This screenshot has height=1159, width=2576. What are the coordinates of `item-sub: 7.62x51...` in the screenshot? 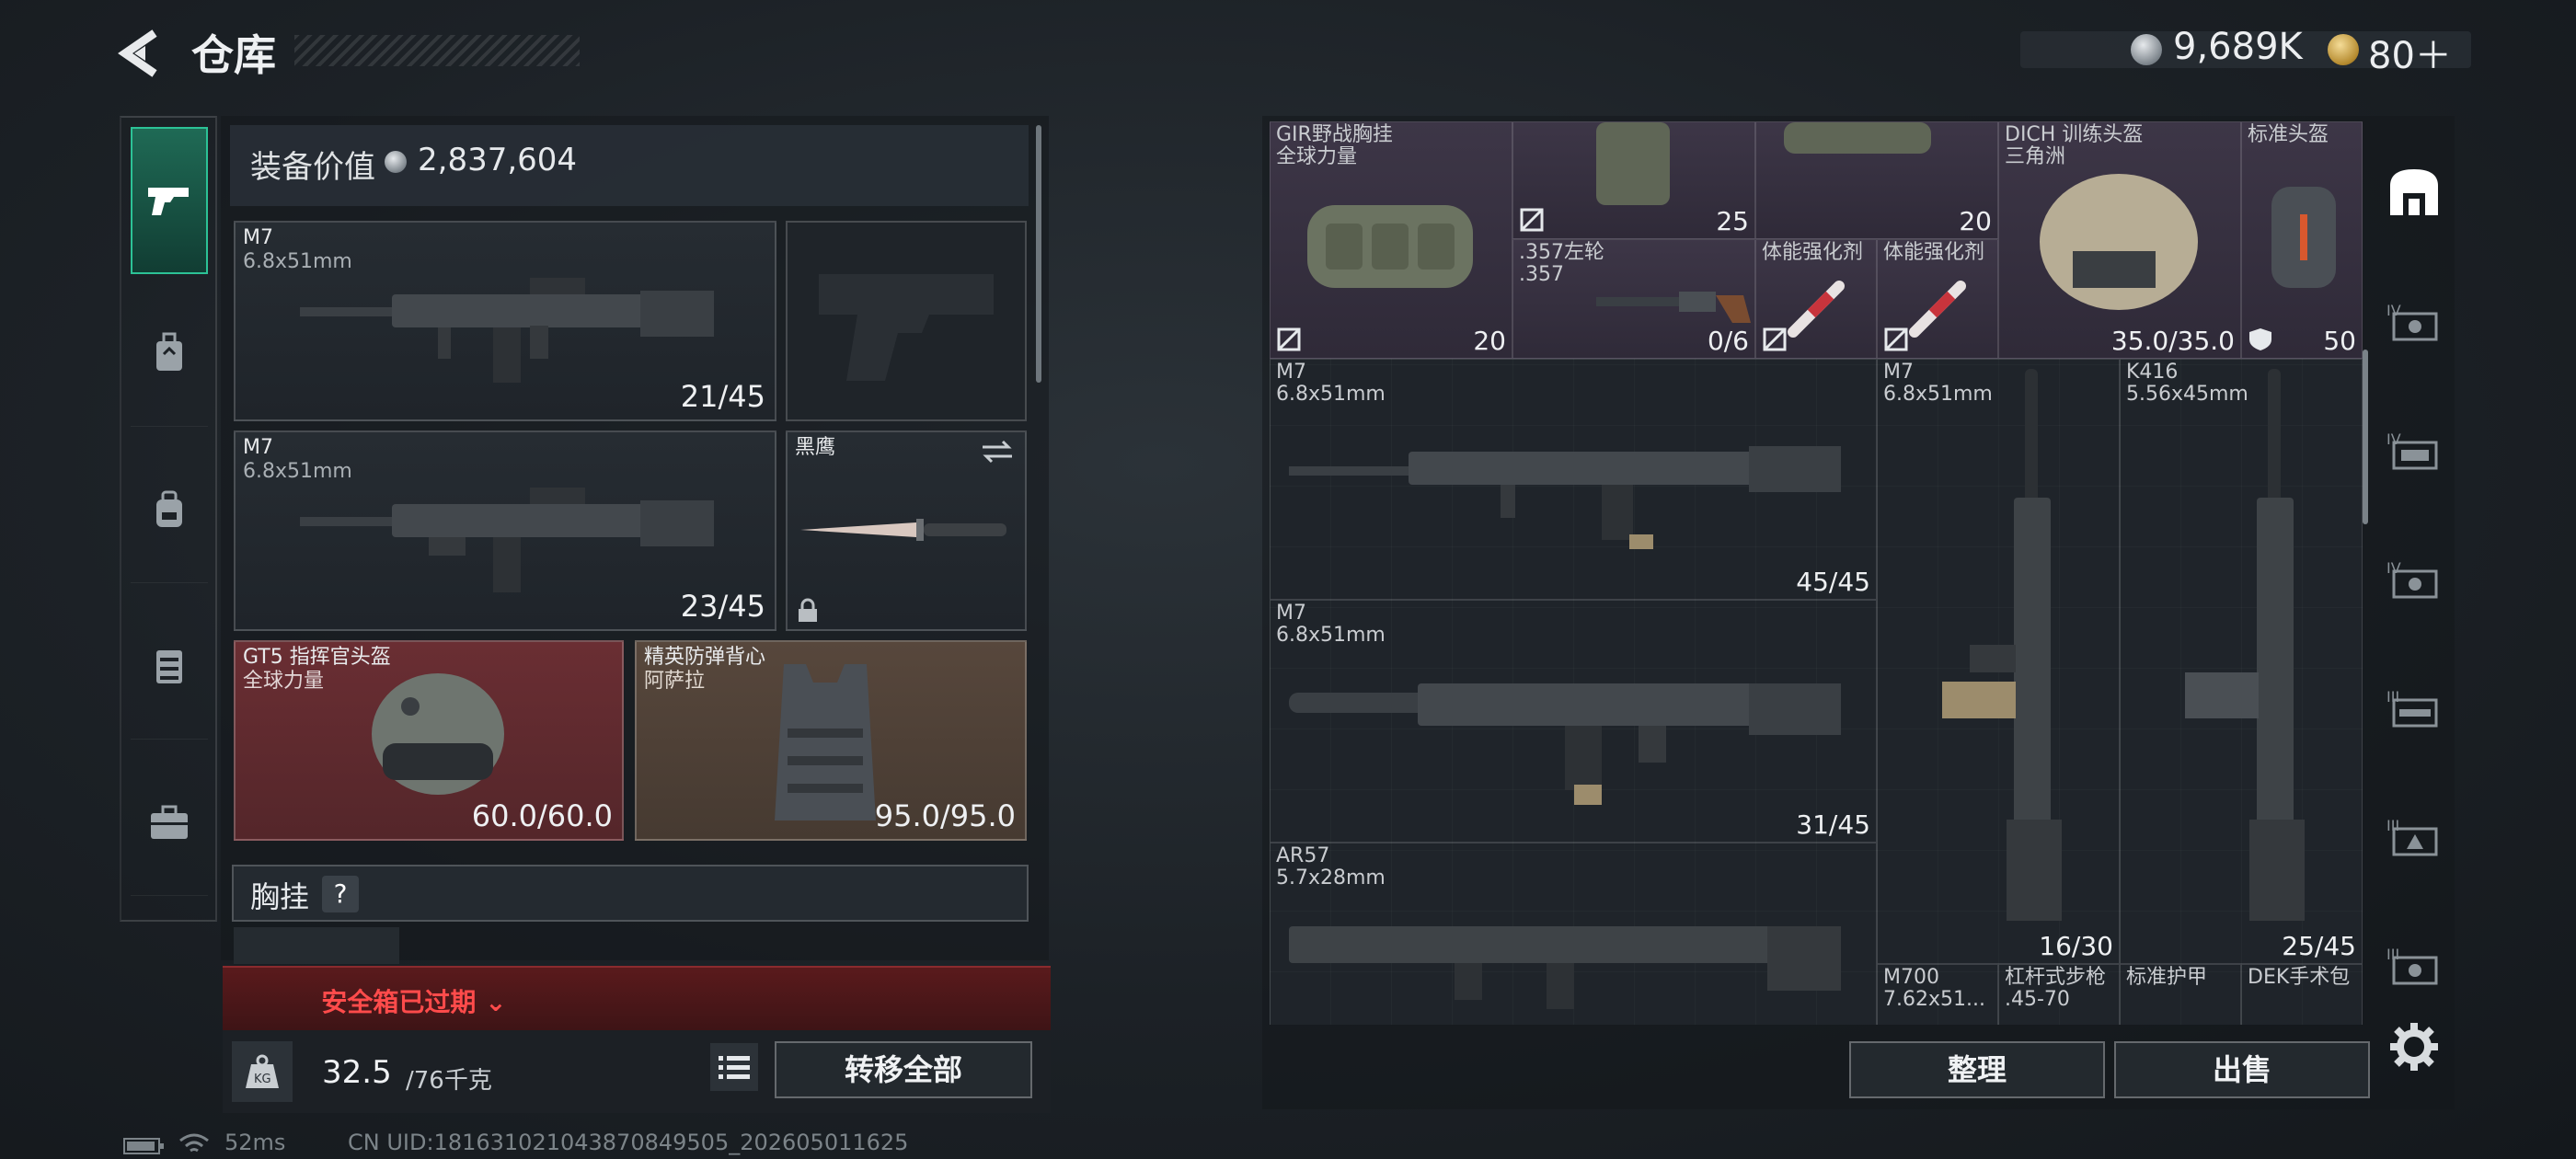 It's located at (1934, 999).